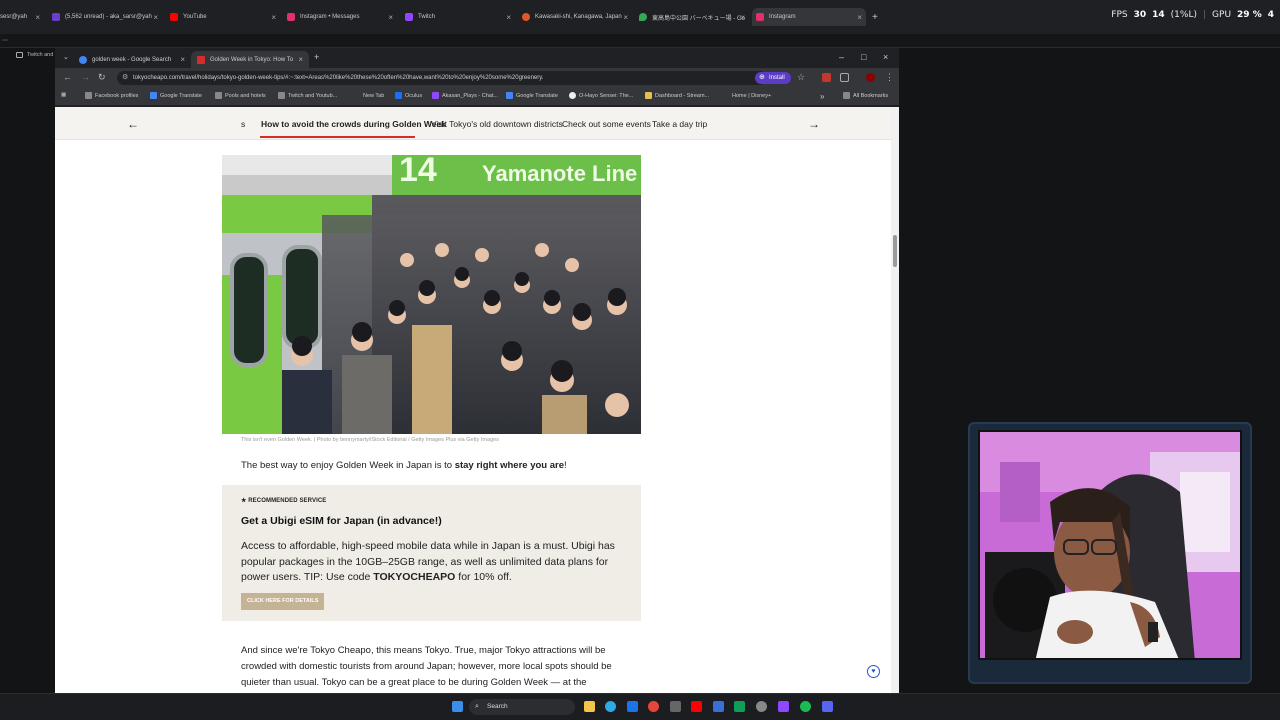  I want to click on heart-icon: ♥, so click(873, 671).